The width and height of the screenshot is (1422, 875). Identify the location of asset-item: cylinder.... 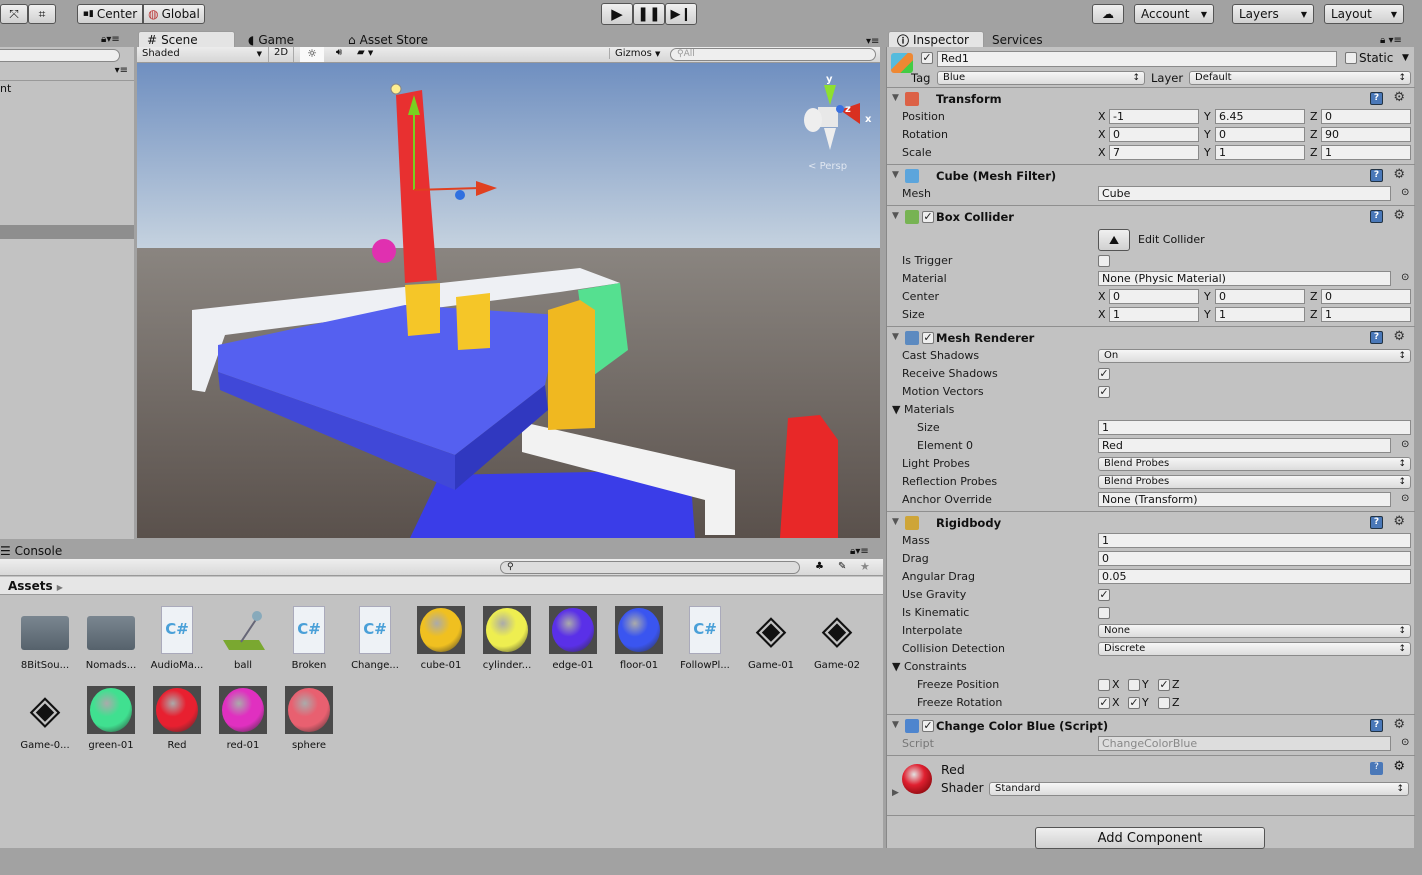
(507, 638).